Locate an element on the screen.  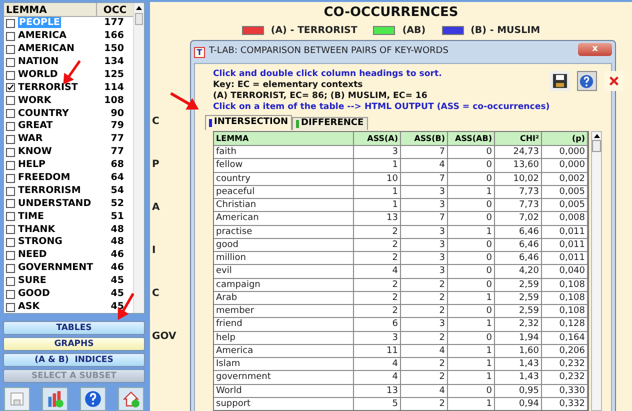
chart-icon-button is located at coordinates (55, 399).